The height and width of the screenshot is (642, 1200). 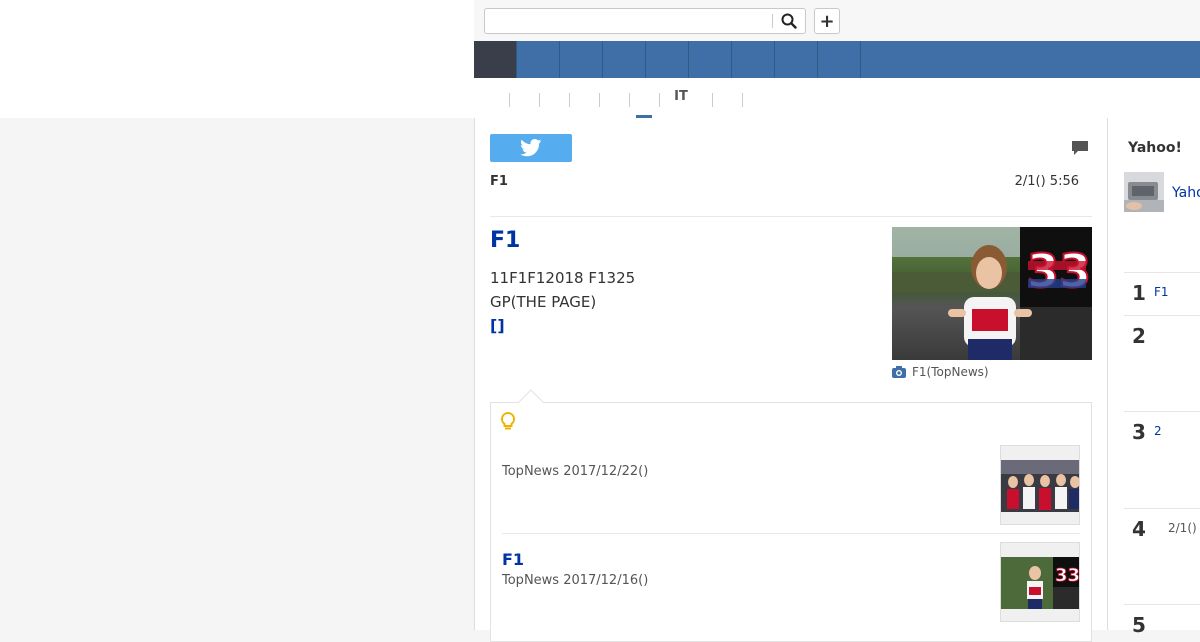 I want to click on thumbnail-image, so click(x=1040, y=485).